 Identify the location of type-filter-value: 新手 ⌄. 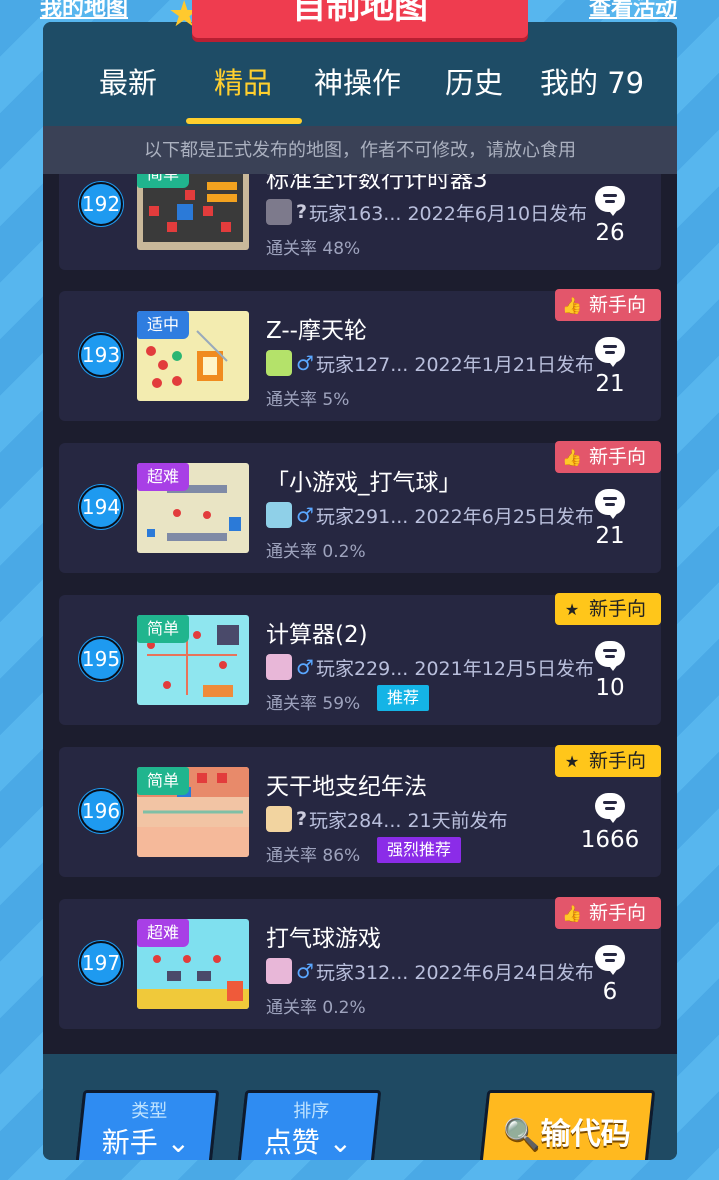
(146, 1142).